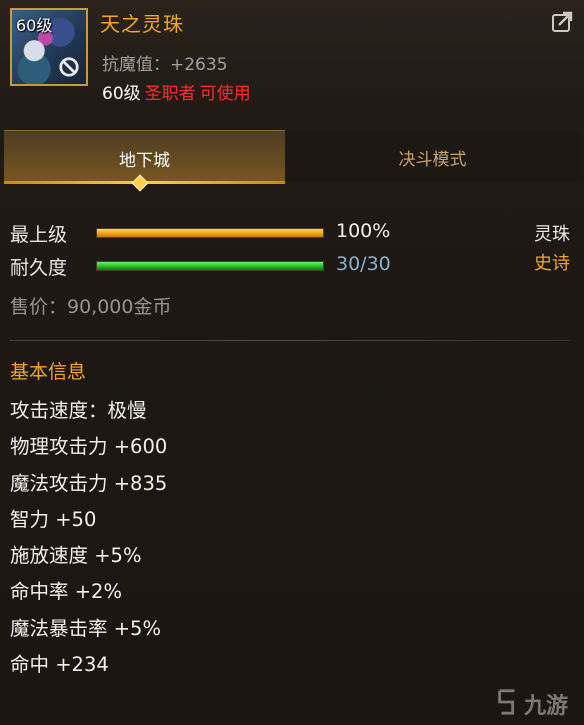 This screenshot has width=584, height=725. What do you see at coordinates (89, 483) in the screenshot?
I see `attribute-item: 魔法攻击力 +835` at bounding box center [89, 483].